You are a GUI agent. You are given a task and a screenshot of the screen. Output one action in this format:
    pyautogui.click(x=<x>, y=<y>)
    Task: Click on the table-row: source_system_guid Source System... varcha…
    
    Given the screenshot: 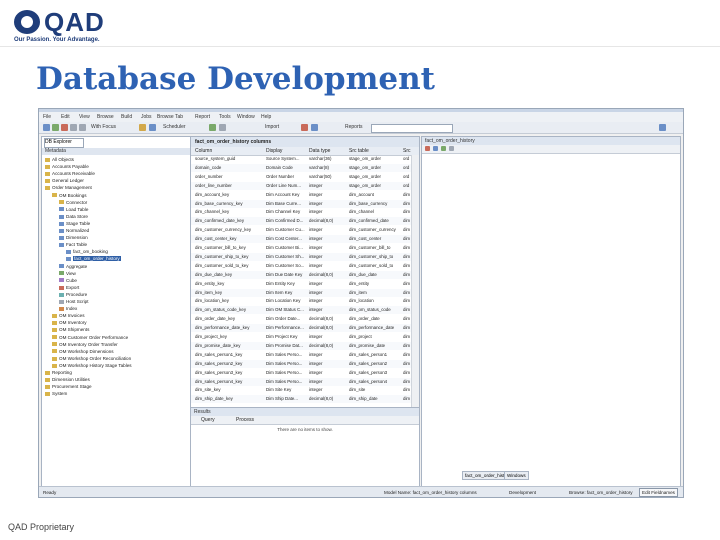 What is the action you would take?
    pyautogui.click(x=301, y=159)
    